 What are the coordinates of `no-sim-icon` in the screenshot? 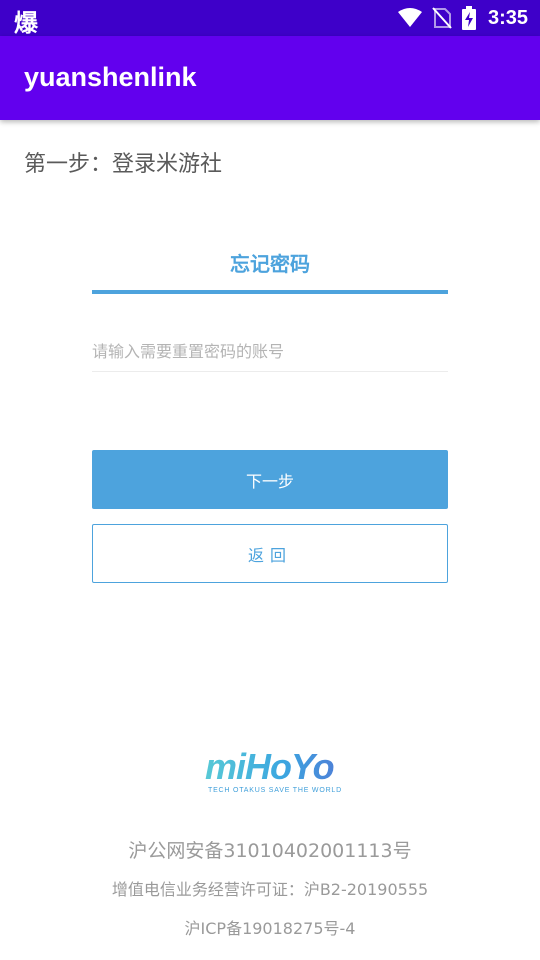 It's located at (442, 18).